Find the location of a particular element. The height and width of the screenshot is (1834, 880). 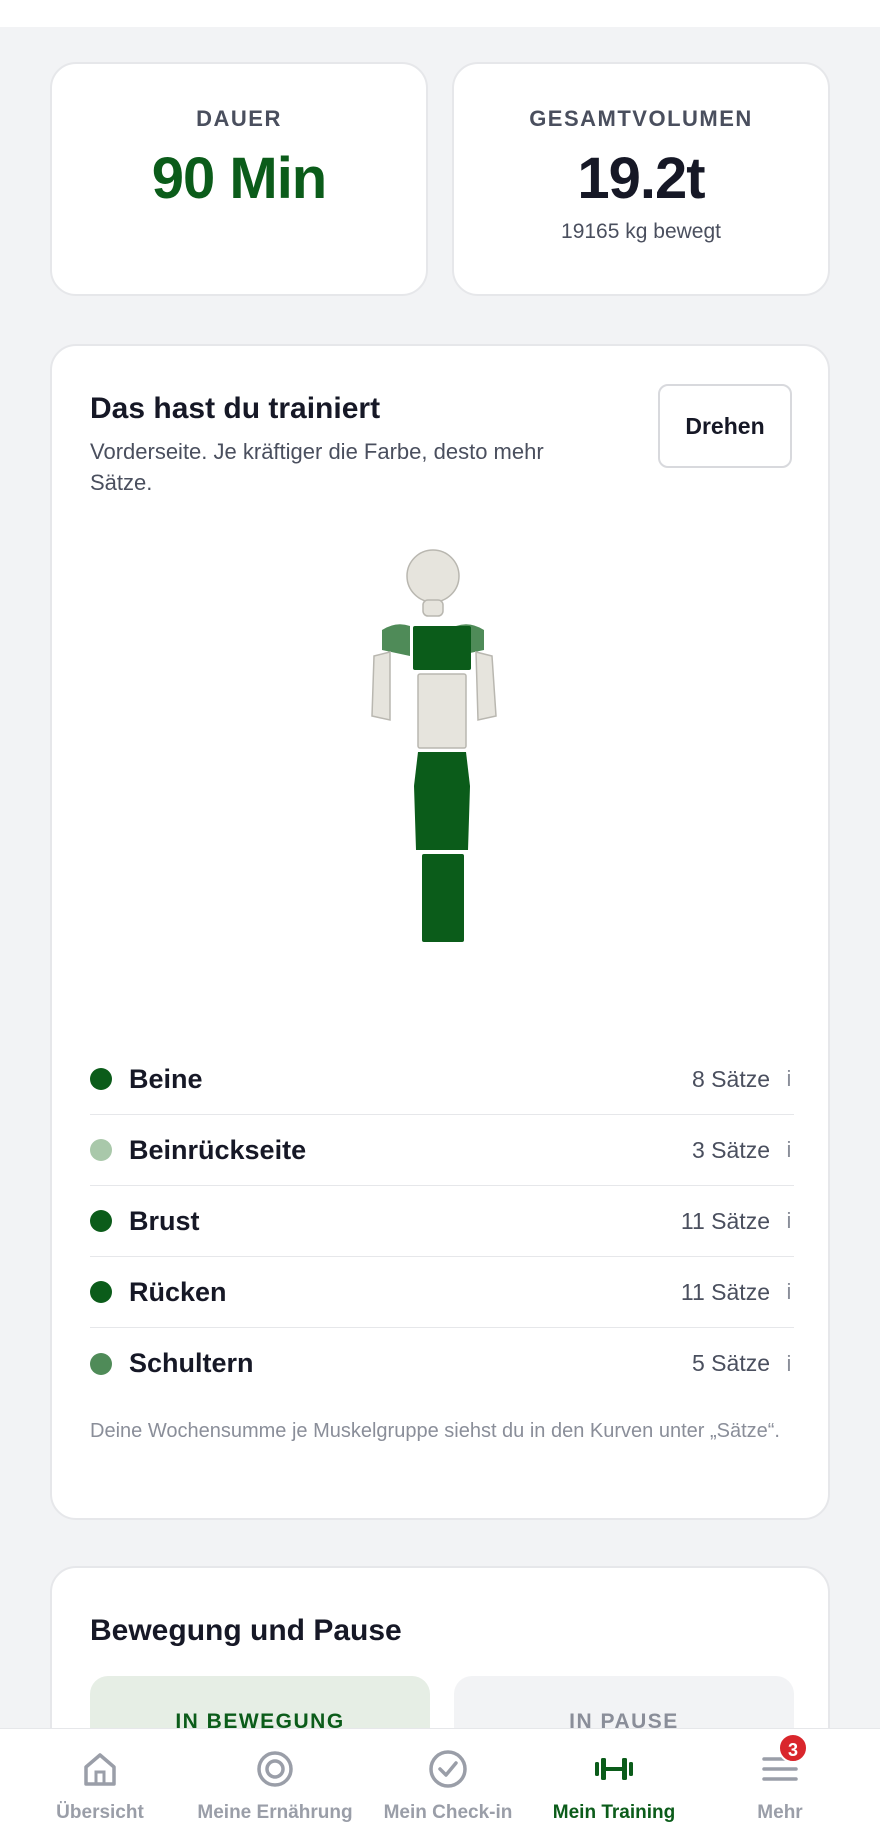

body-figure is located at coordinates (434, 745).